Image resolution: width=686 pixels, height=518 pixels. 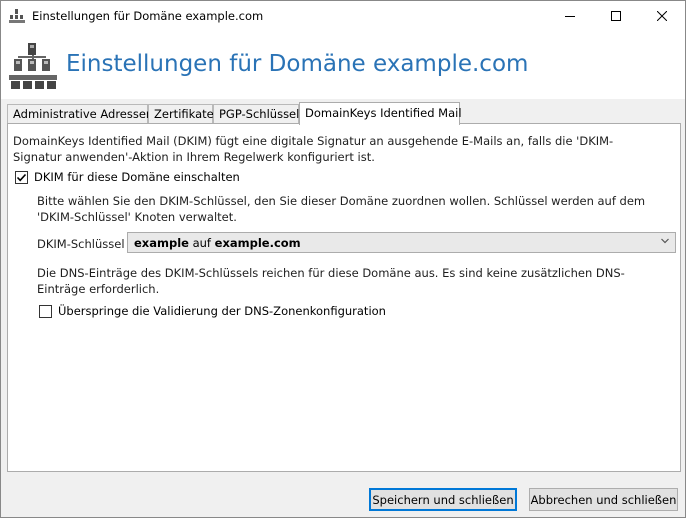 I want to click on skip-dns-validation-checkbox, so click(x=45, y=311).